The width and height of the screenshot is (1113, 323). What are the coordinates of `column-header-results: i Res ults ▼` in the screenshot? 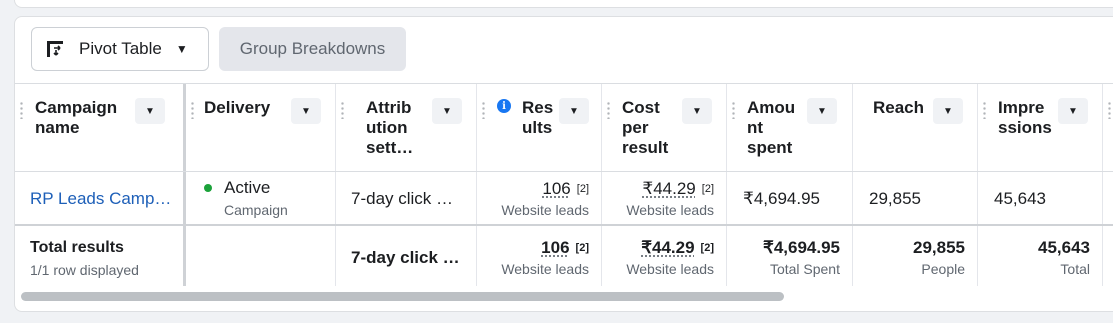 It's located at (539, 127).